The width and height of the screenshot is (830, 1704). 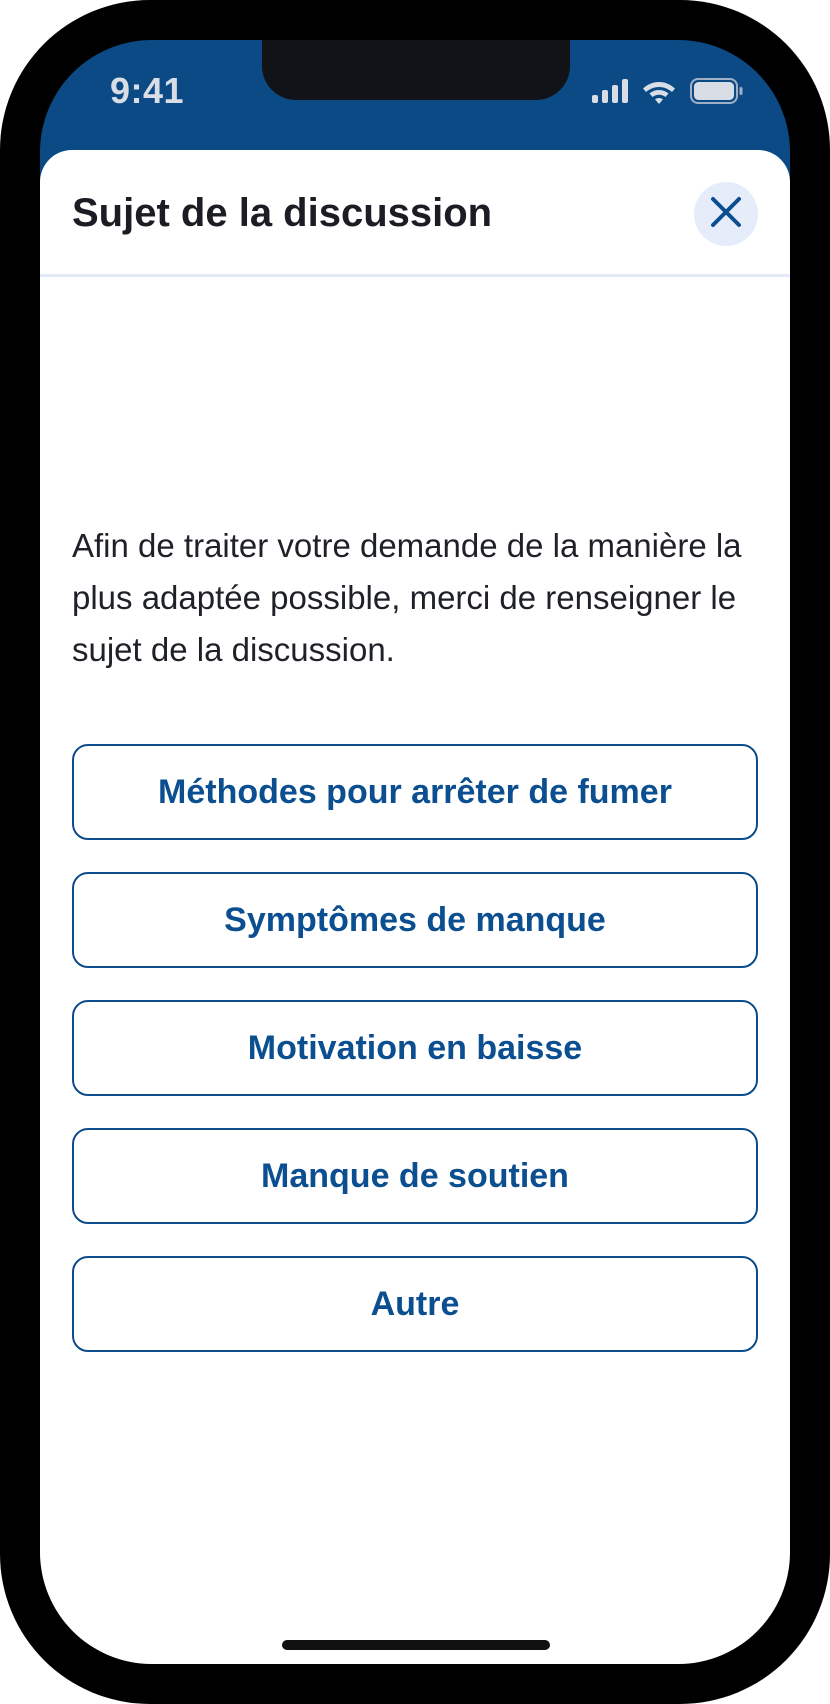 I want to click on close-icon, so click(x=726, y=214).